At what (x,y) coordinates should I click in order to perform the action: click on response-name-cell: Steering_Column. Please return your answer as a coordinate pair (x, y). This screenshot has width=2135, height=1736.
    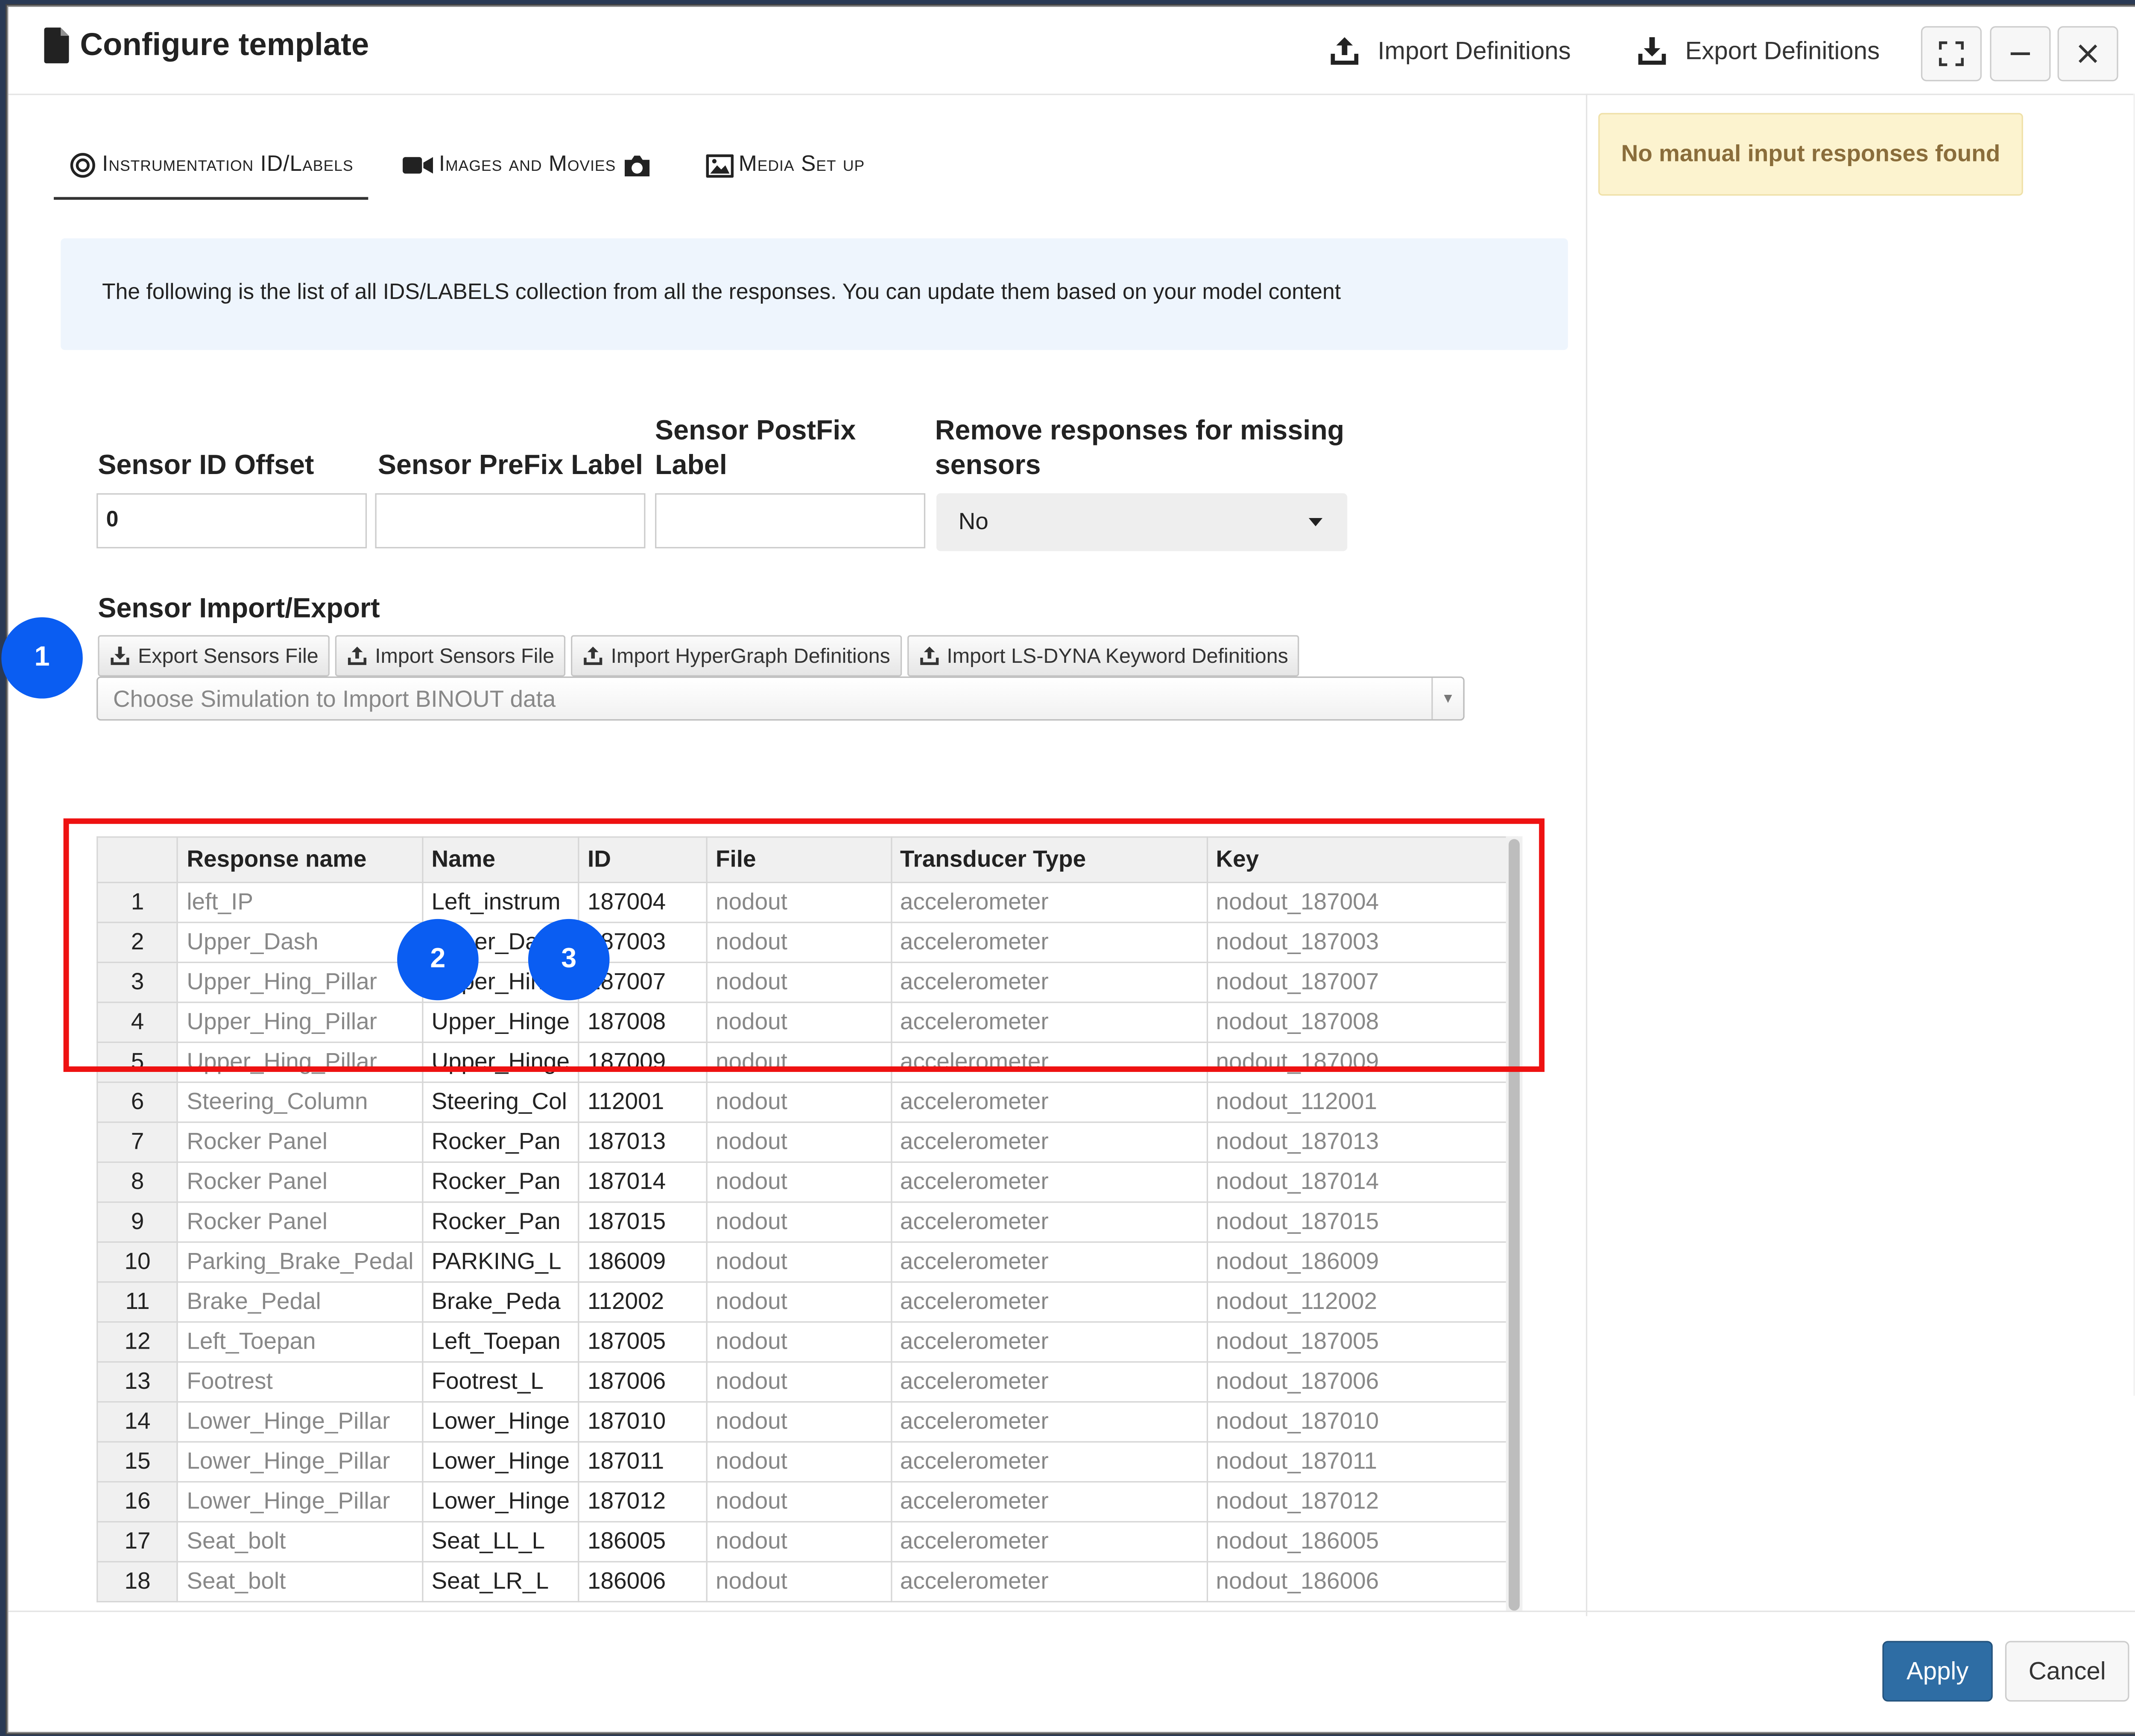
    Looking at the image, I should click on (300, 1102).